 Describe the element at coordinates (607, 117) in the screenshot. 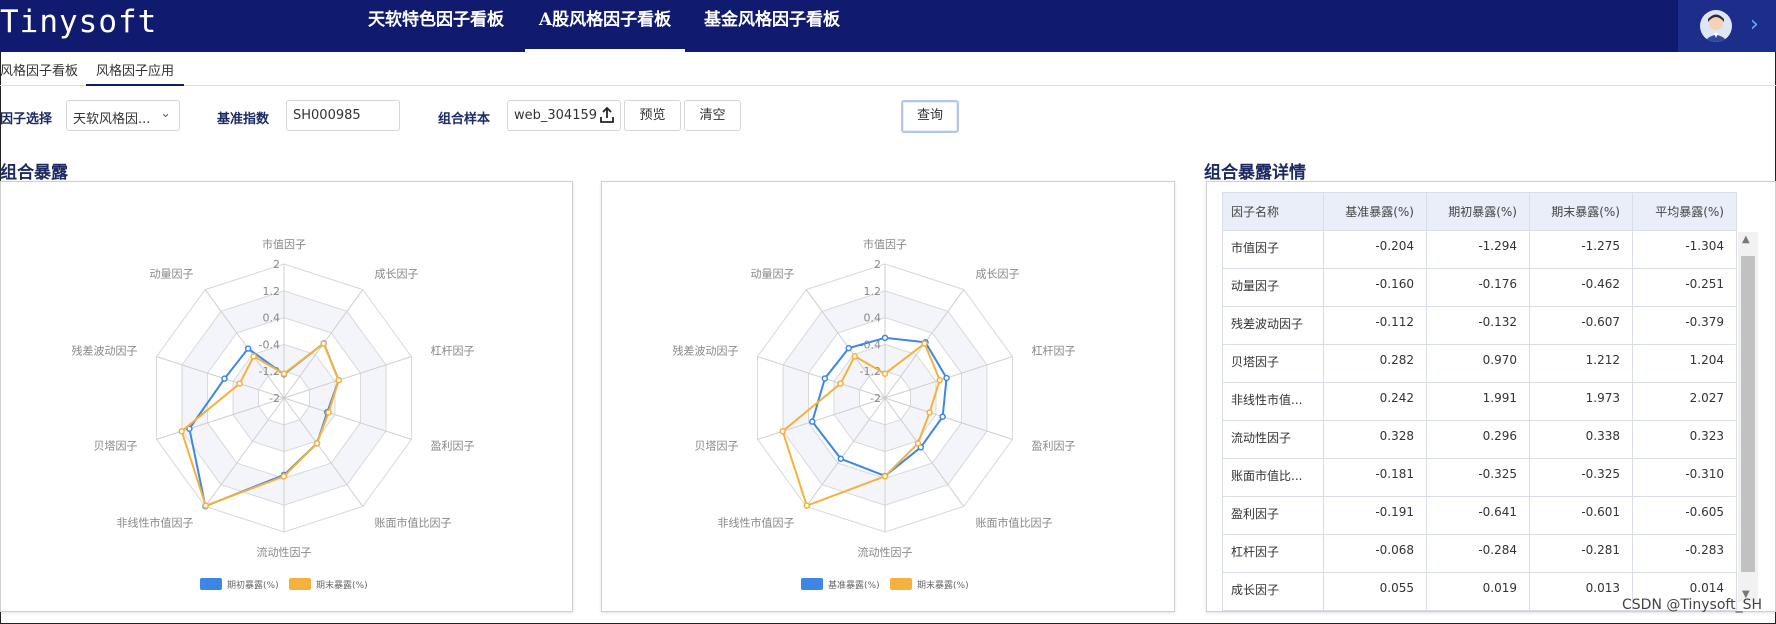

I see `upload-icon` at that location.